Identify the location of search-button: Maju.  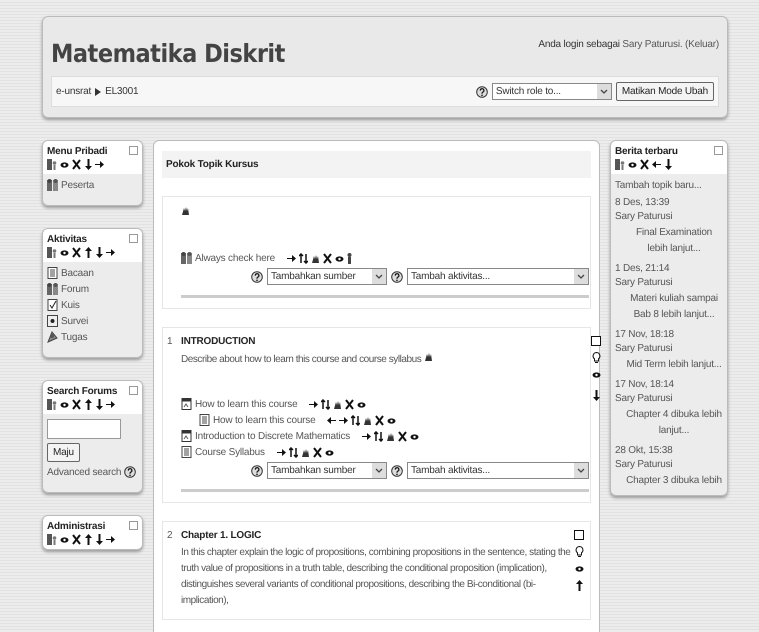
(63, 452).